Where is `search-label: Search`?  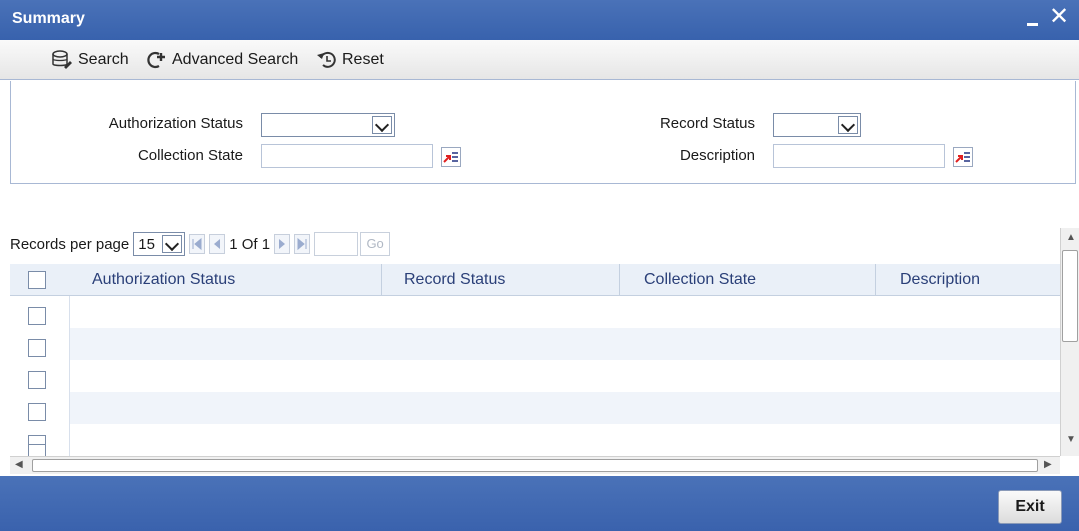 search-label: Search is located at coordinates (103, 59).